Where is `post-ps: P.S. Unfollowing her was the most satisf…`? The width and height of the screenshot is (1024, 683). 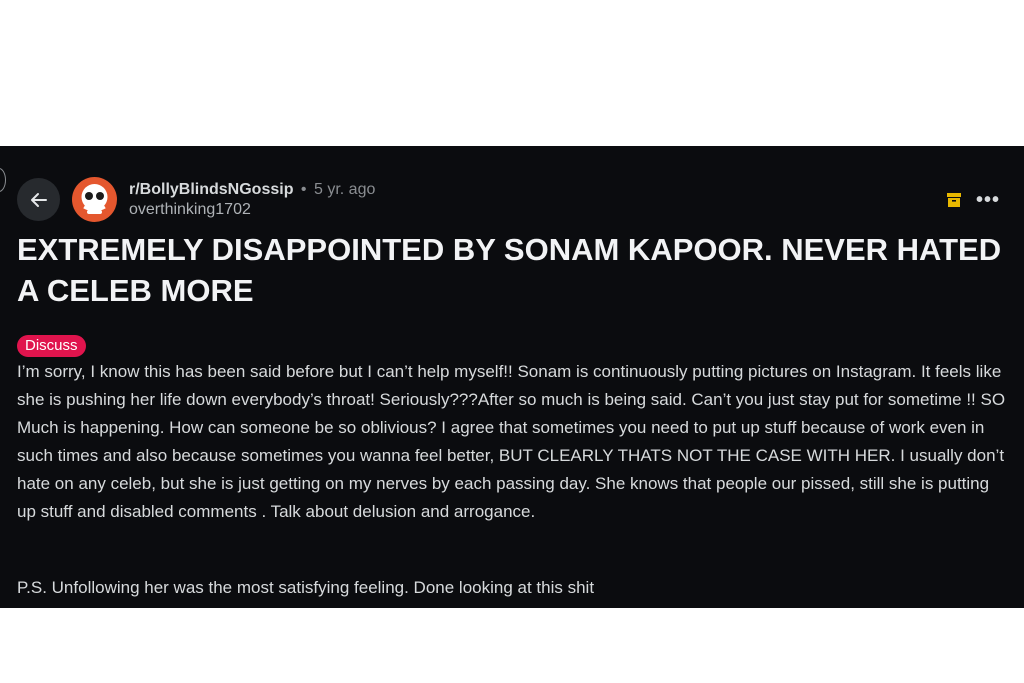
post-ps: P.S. Unfollowing her was the most satisf… is located at coordinates (306, 587).